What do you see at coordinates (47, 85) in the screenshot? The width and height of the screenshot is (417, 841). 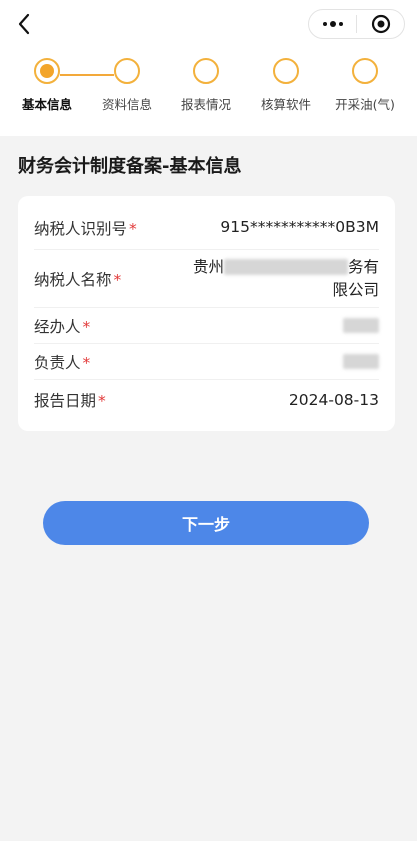 I see `step-basic-info: 基本信息` at bounding box center [47, 85].